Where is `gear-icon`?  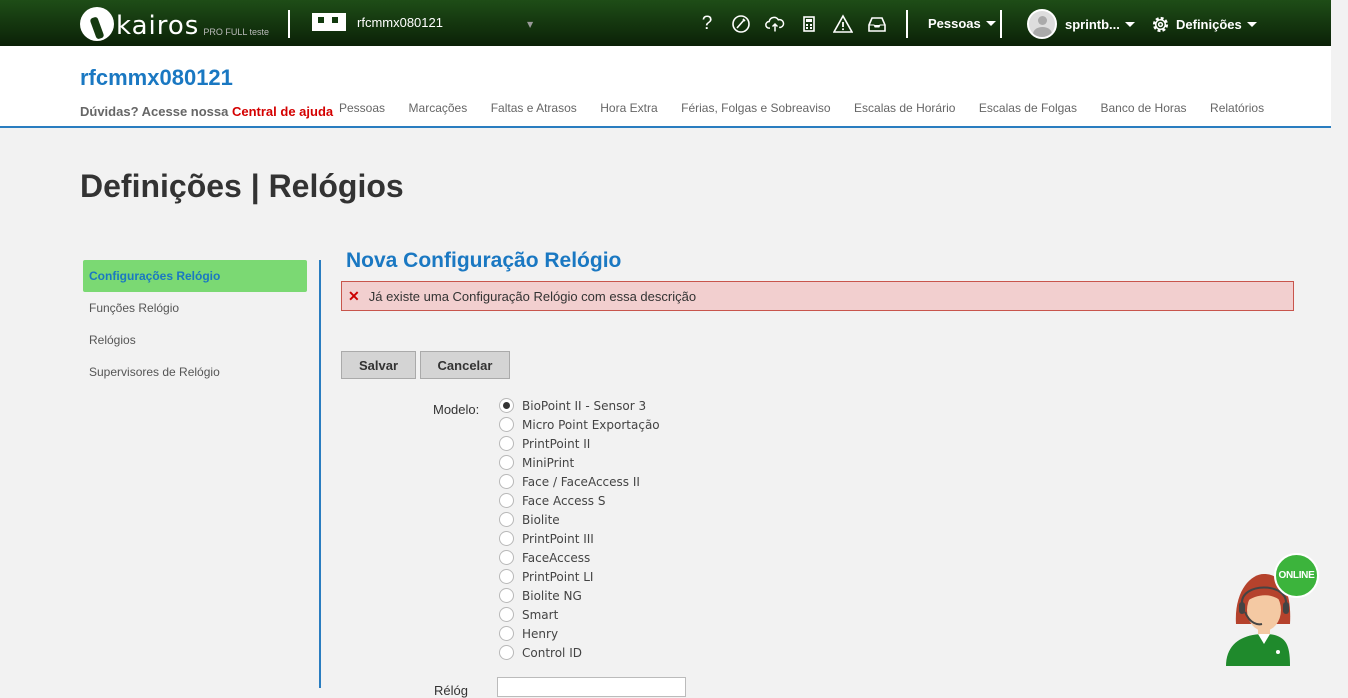
gear-icon is located at coordinates (1160, 24).